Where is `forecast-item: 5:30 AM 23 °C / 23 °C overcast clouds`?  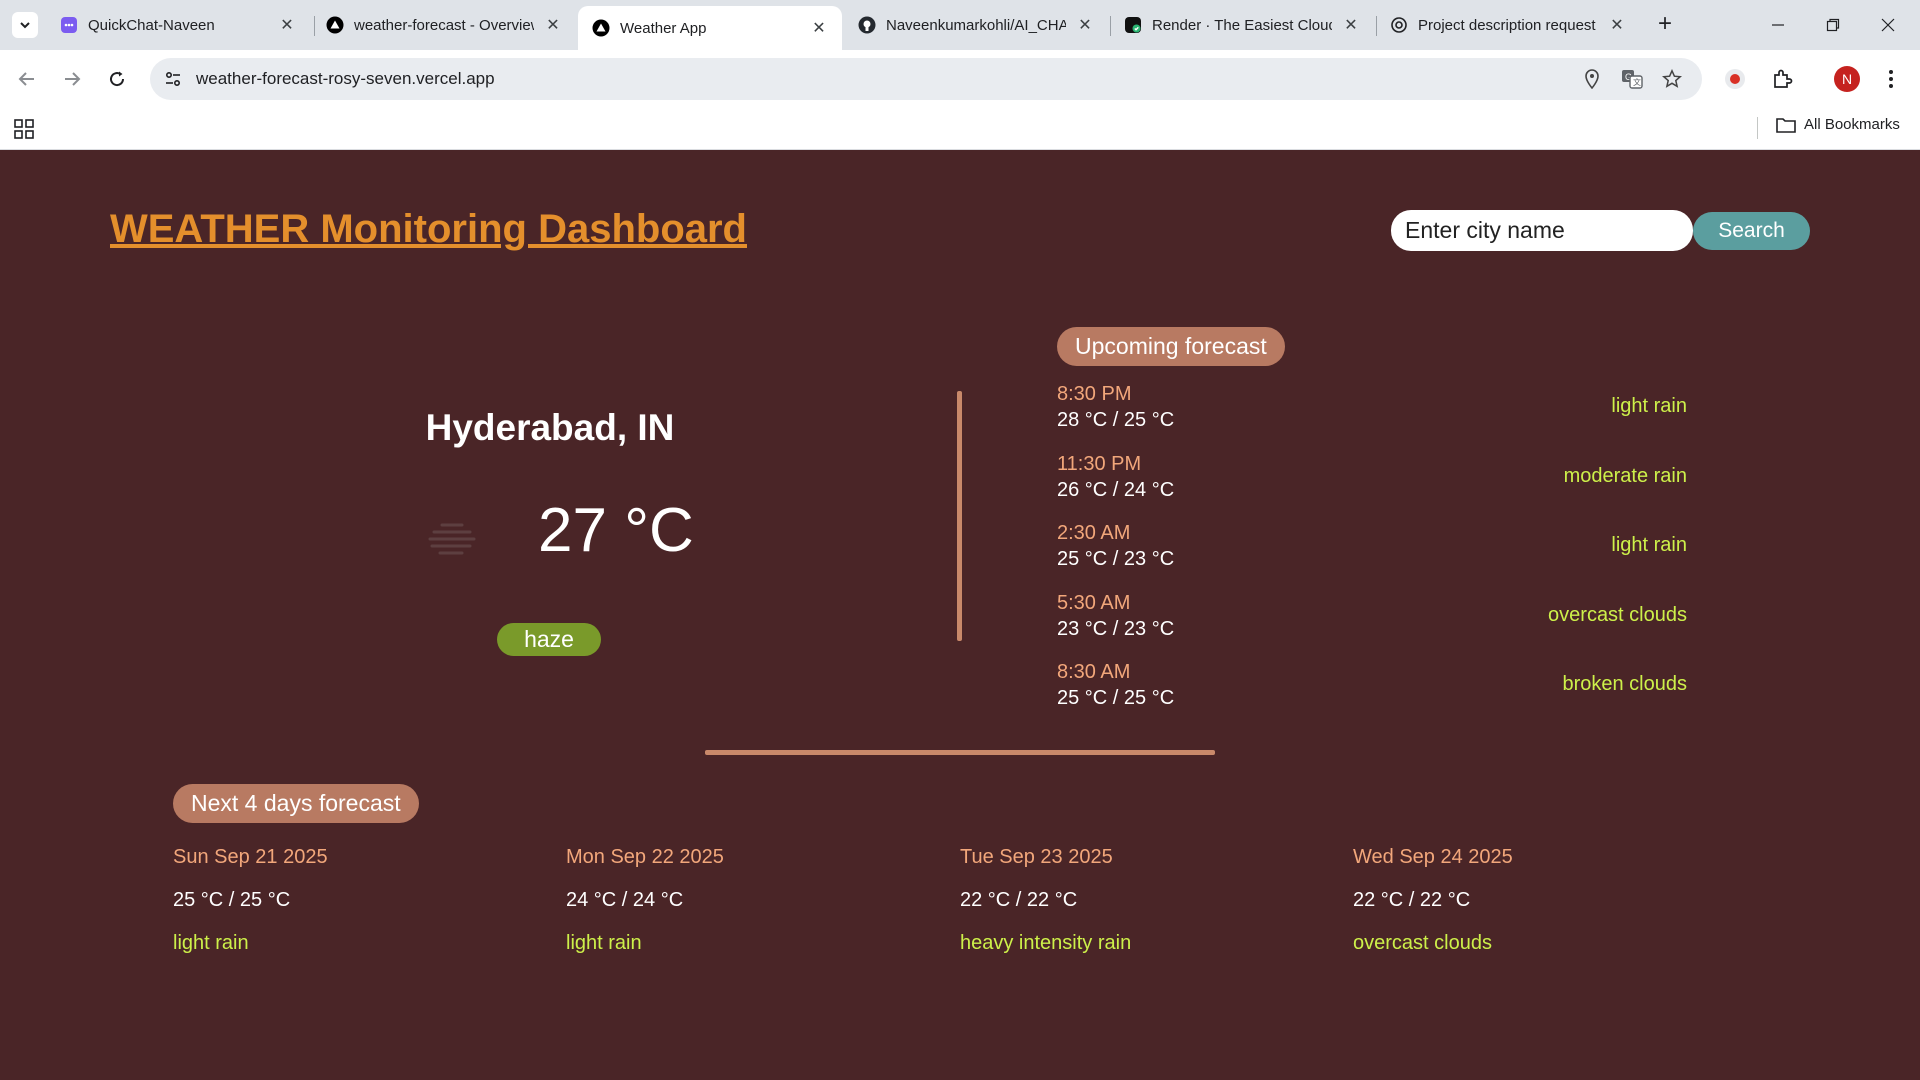 forecast-item: 5:30 AM 23 °C / 23 °C overcast clouds is located at coordinates (1372, 620).